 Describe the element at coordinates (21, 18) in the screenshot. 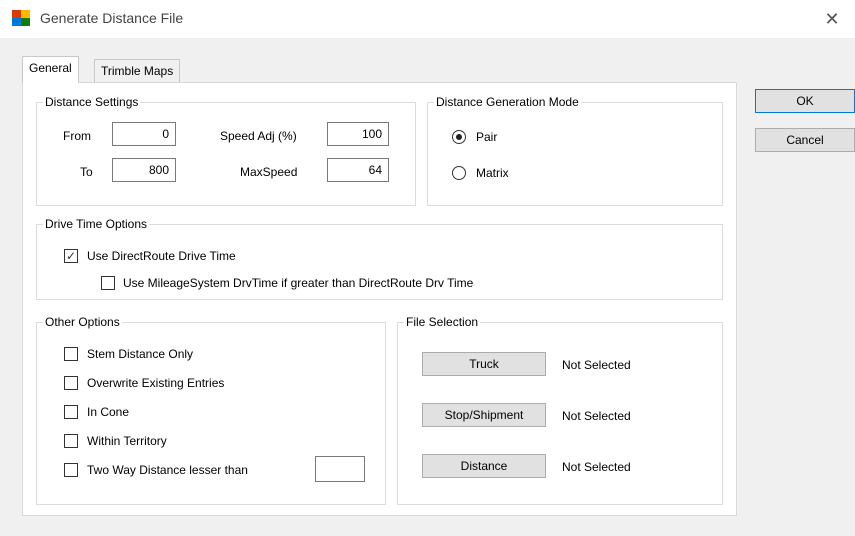

I see `app-icon` at that location.